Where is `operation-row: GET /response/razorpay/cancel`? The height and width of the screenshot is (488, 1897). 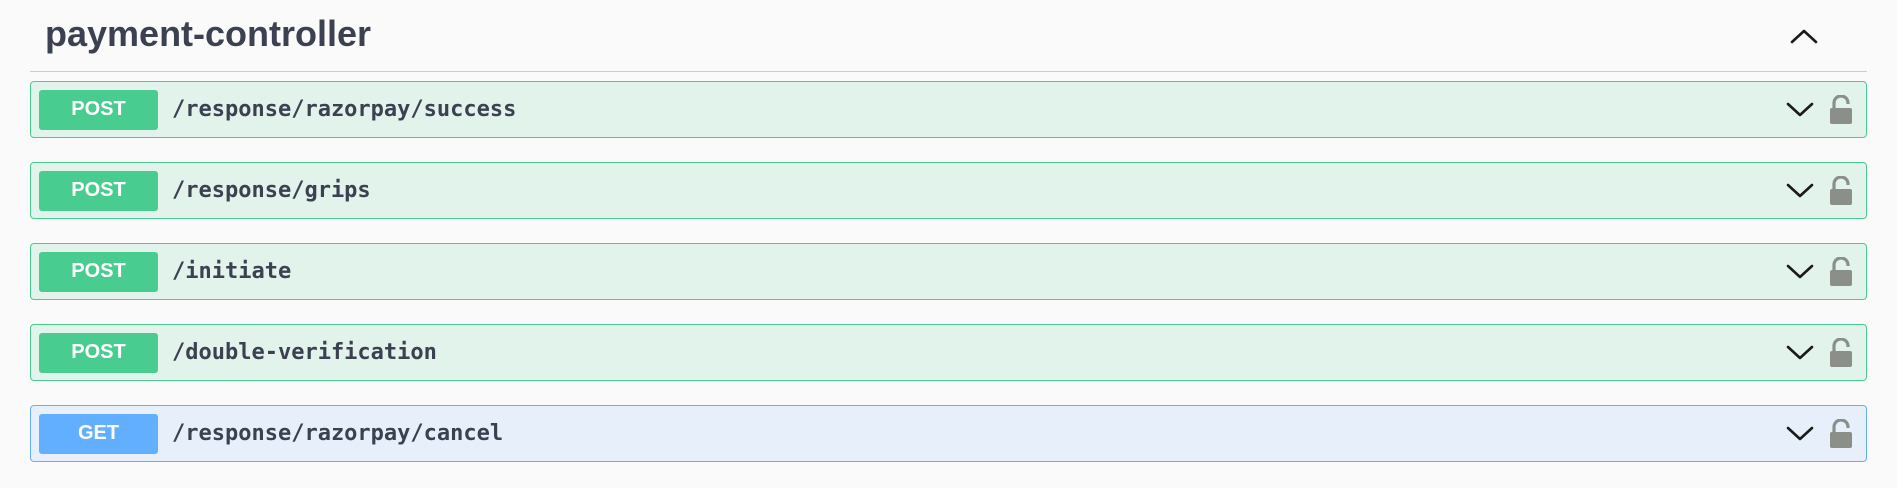
operation-row: GET /response/razorpay/cancel is located at coordinates (948, 433).